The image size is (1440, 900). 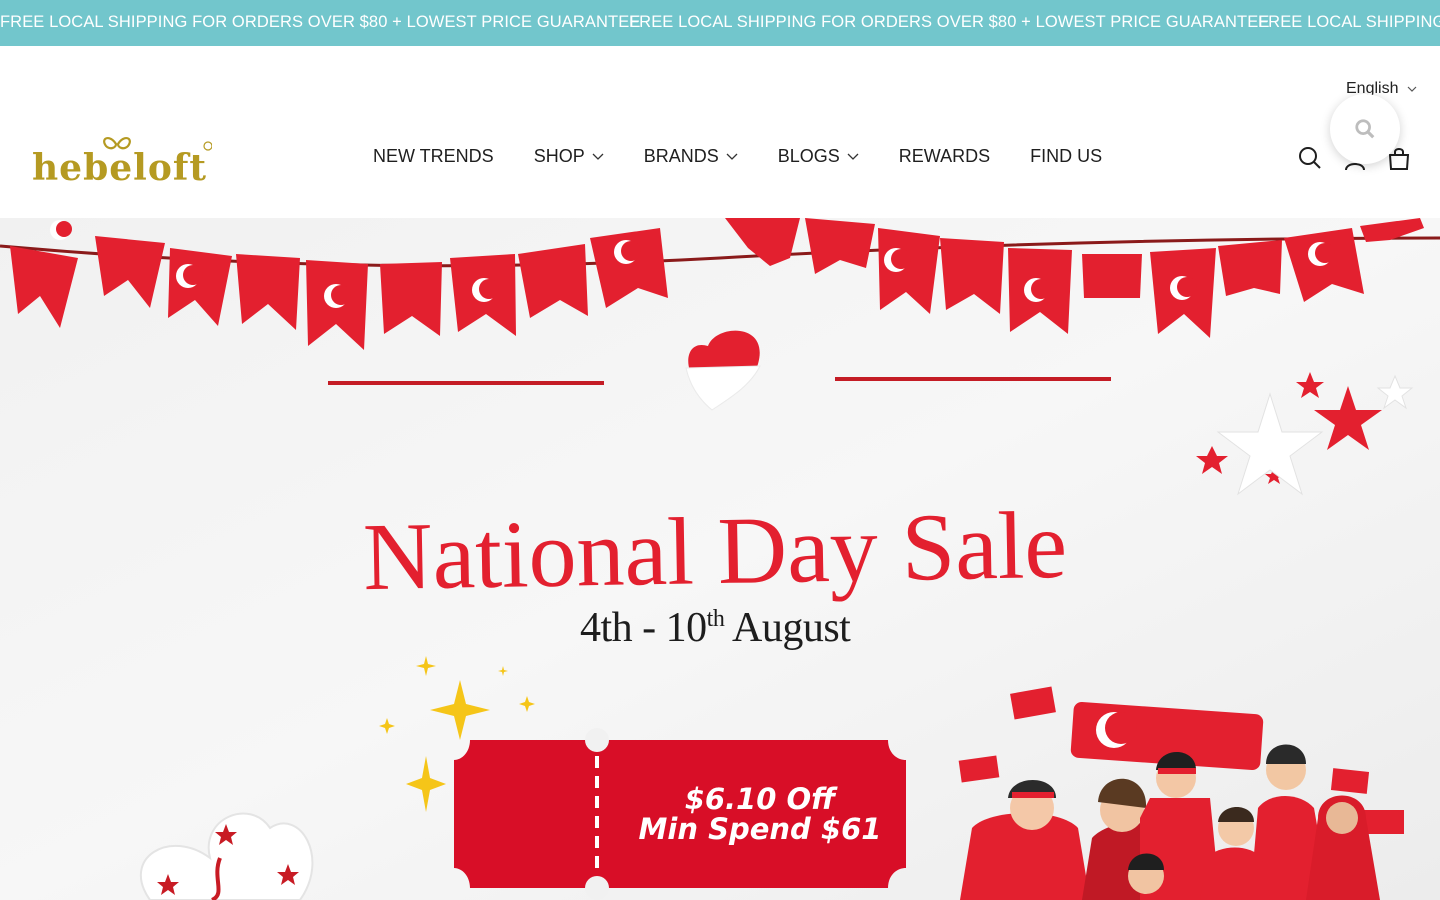 I want to click on nav-label: BLOGS, so click(x=808, y=156).